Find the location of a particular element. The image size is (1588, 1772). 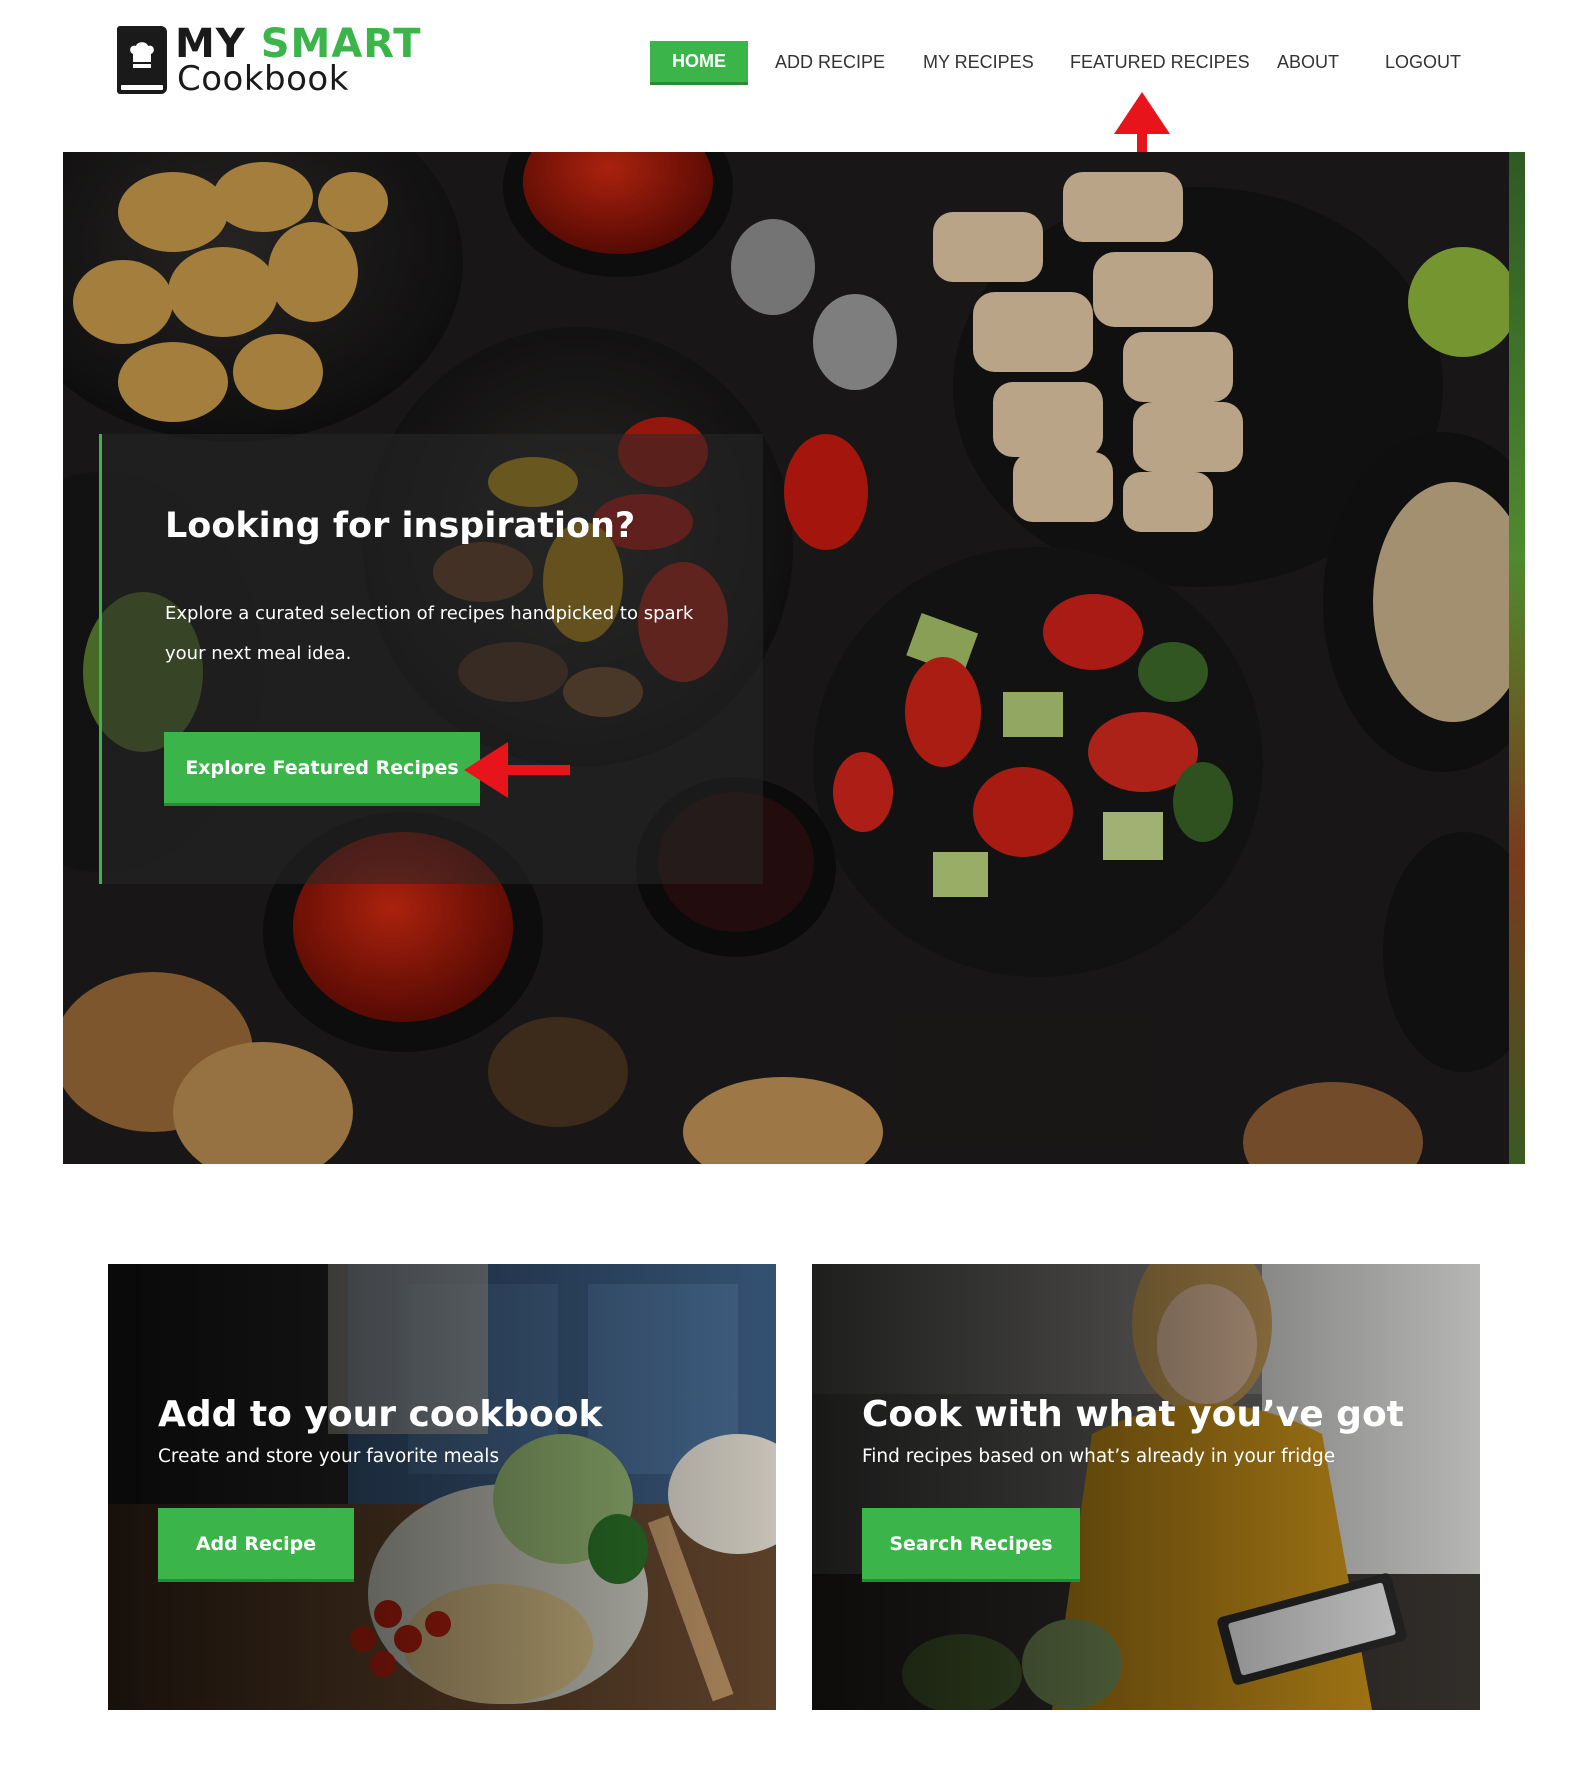

logo-cookbook-text: Cookbook is located at coordinates (263, 79).